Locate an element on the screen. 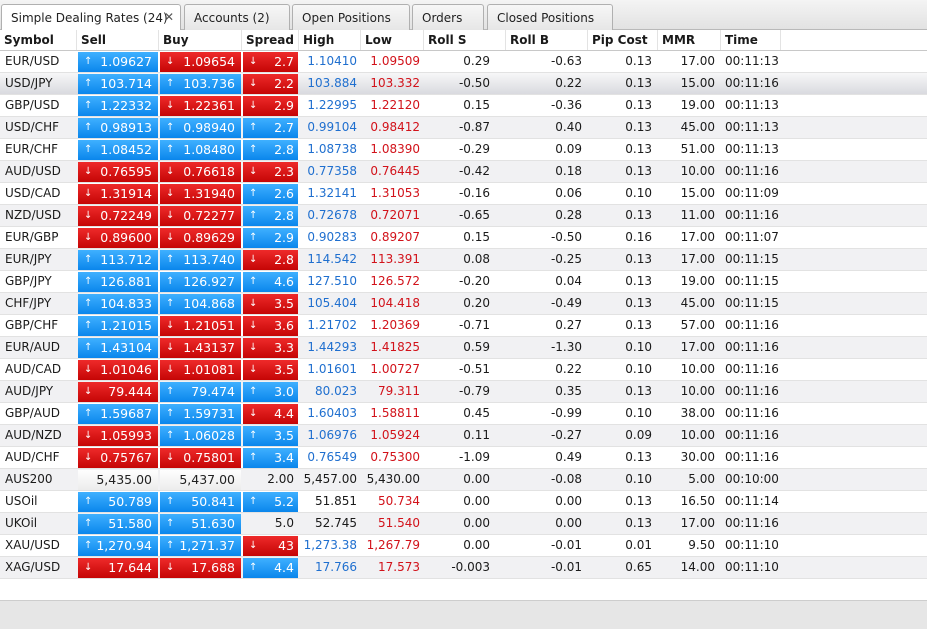 The height and width of the screenshot is (629, 927). spread-value: 3.6 is located at coordinates (284, 325).